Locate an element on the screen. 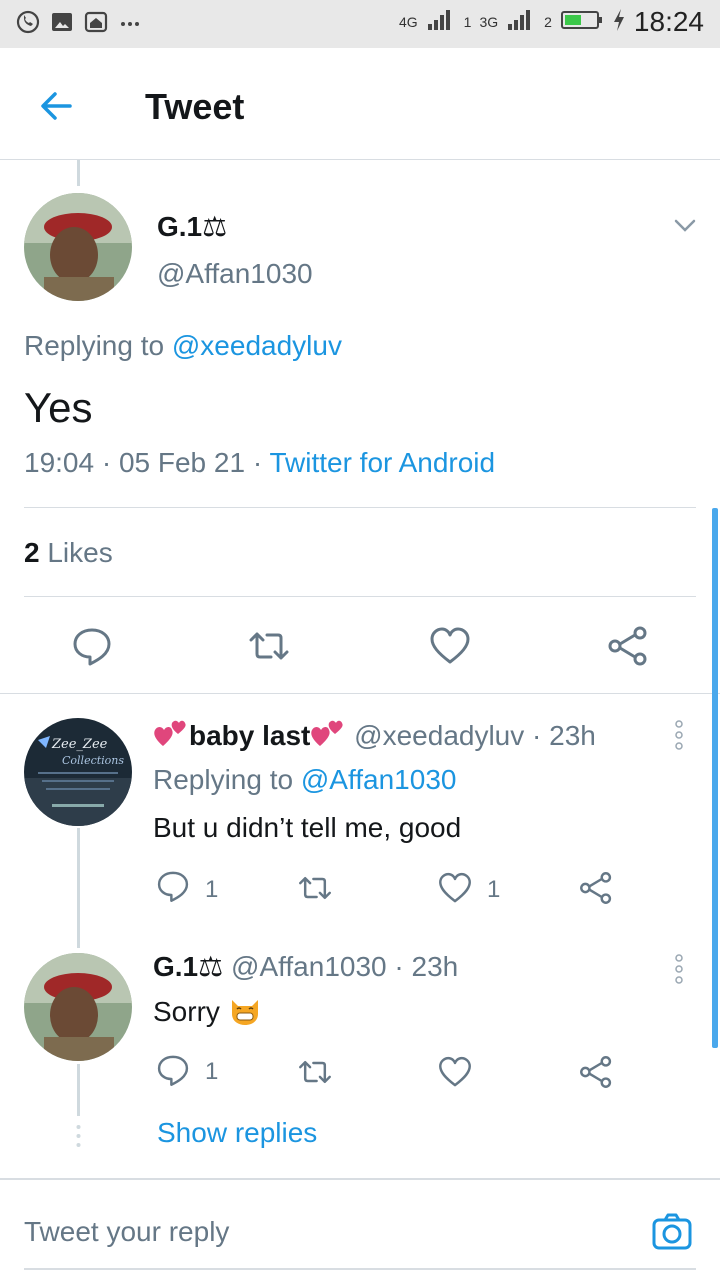 The height and width of the screenshot is (1280, 720). back-arrow-icon is located at coordinates (56, 106).